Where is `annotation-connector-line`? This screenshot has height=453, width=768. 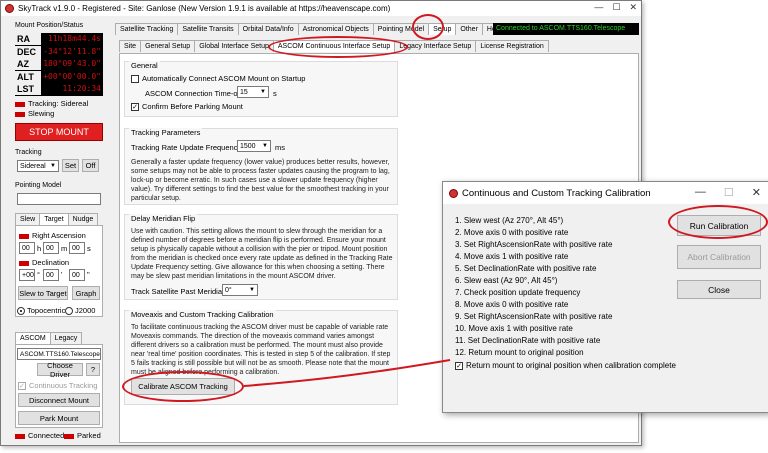
annotation-connector-line is located at coordinates (347, 373).